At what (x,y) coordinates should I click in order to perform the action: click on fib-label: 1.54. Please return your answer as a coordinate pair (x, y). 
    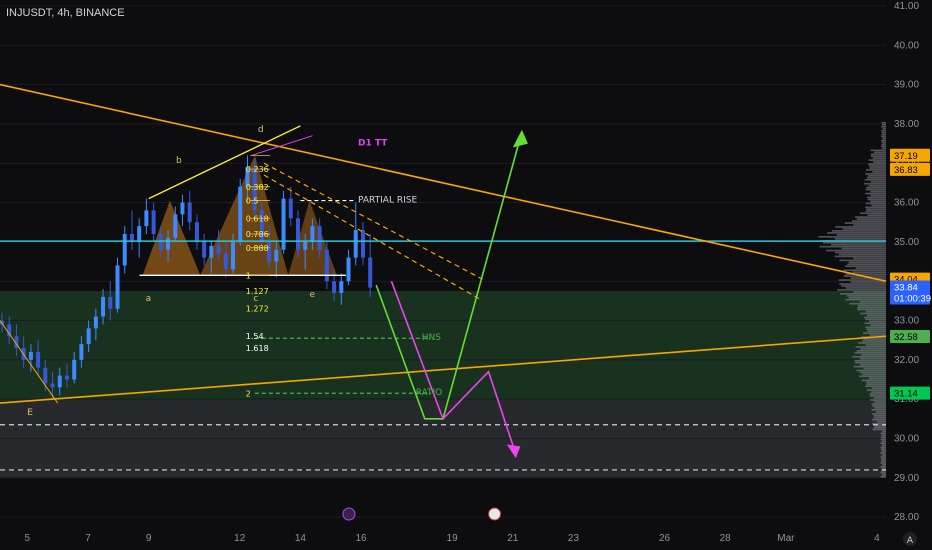
    Looking at the image, I should click on (255, 336).